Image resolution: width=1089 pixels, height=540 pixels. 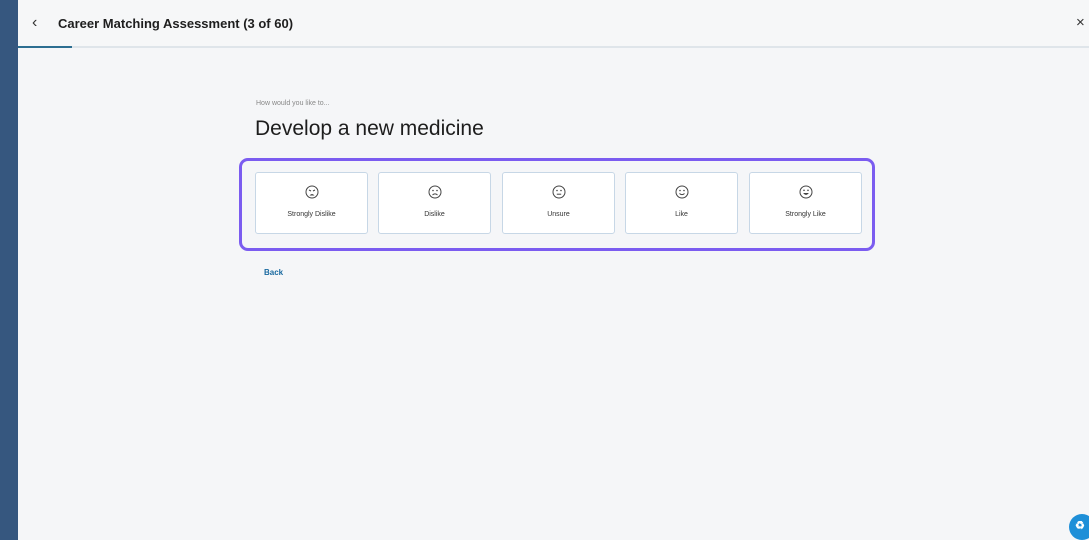 What do you see at coordinates (273, 272) in the screenshot?
I see `back-link: Back` at bounding box center [273, 272].